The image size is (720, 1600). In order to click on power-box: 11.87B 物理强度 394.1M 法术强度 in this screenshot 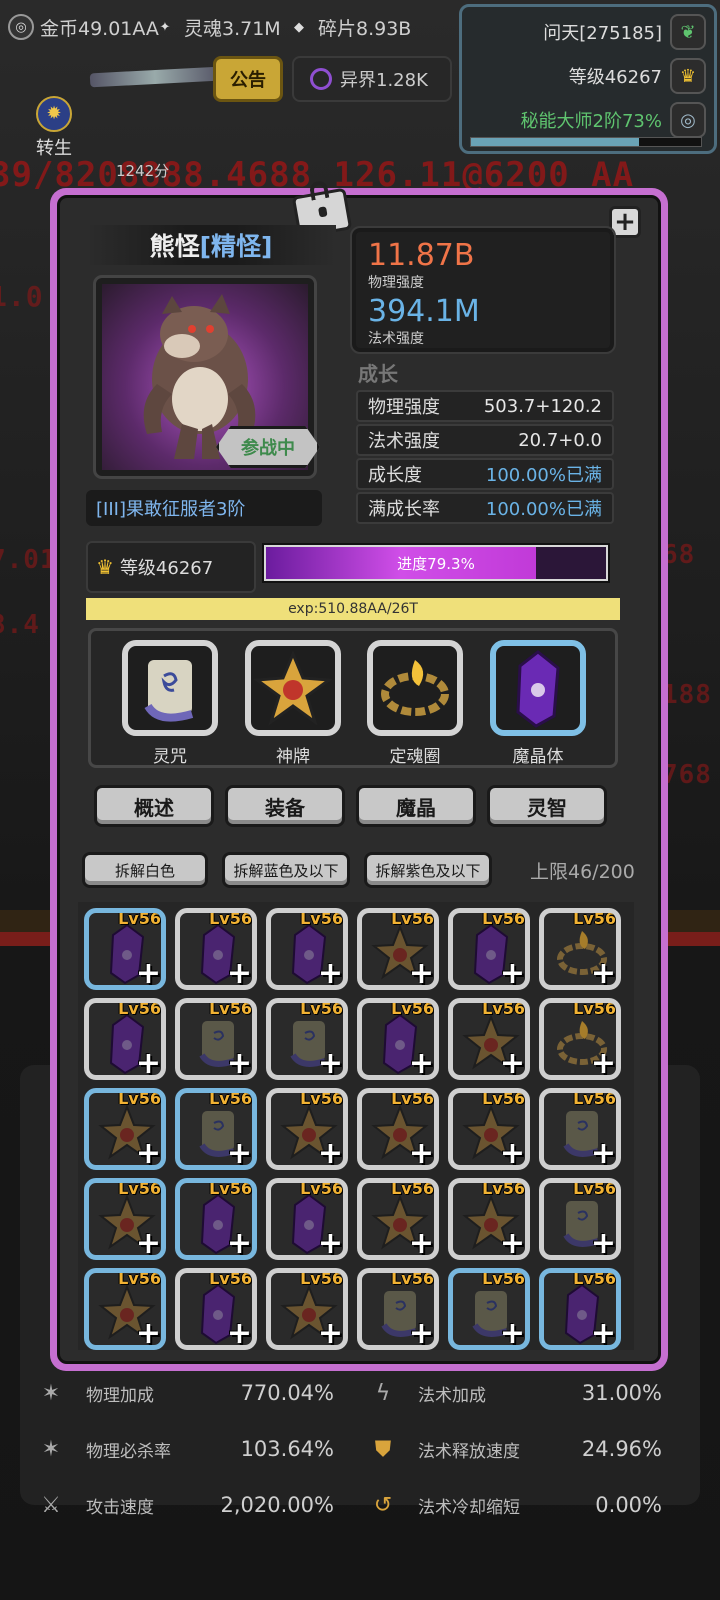, I will do `click(483, 290)`.